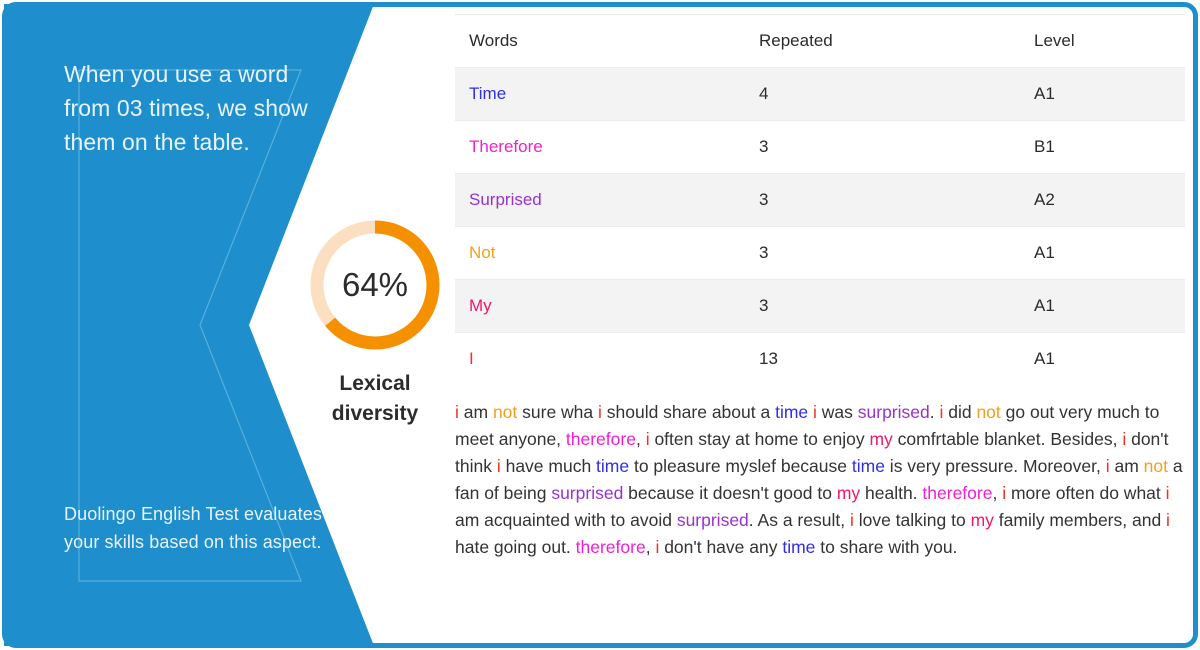  Describe the element at coordinates (600, 41) in the screenshot. I see `column-header-words: Words` at that location.